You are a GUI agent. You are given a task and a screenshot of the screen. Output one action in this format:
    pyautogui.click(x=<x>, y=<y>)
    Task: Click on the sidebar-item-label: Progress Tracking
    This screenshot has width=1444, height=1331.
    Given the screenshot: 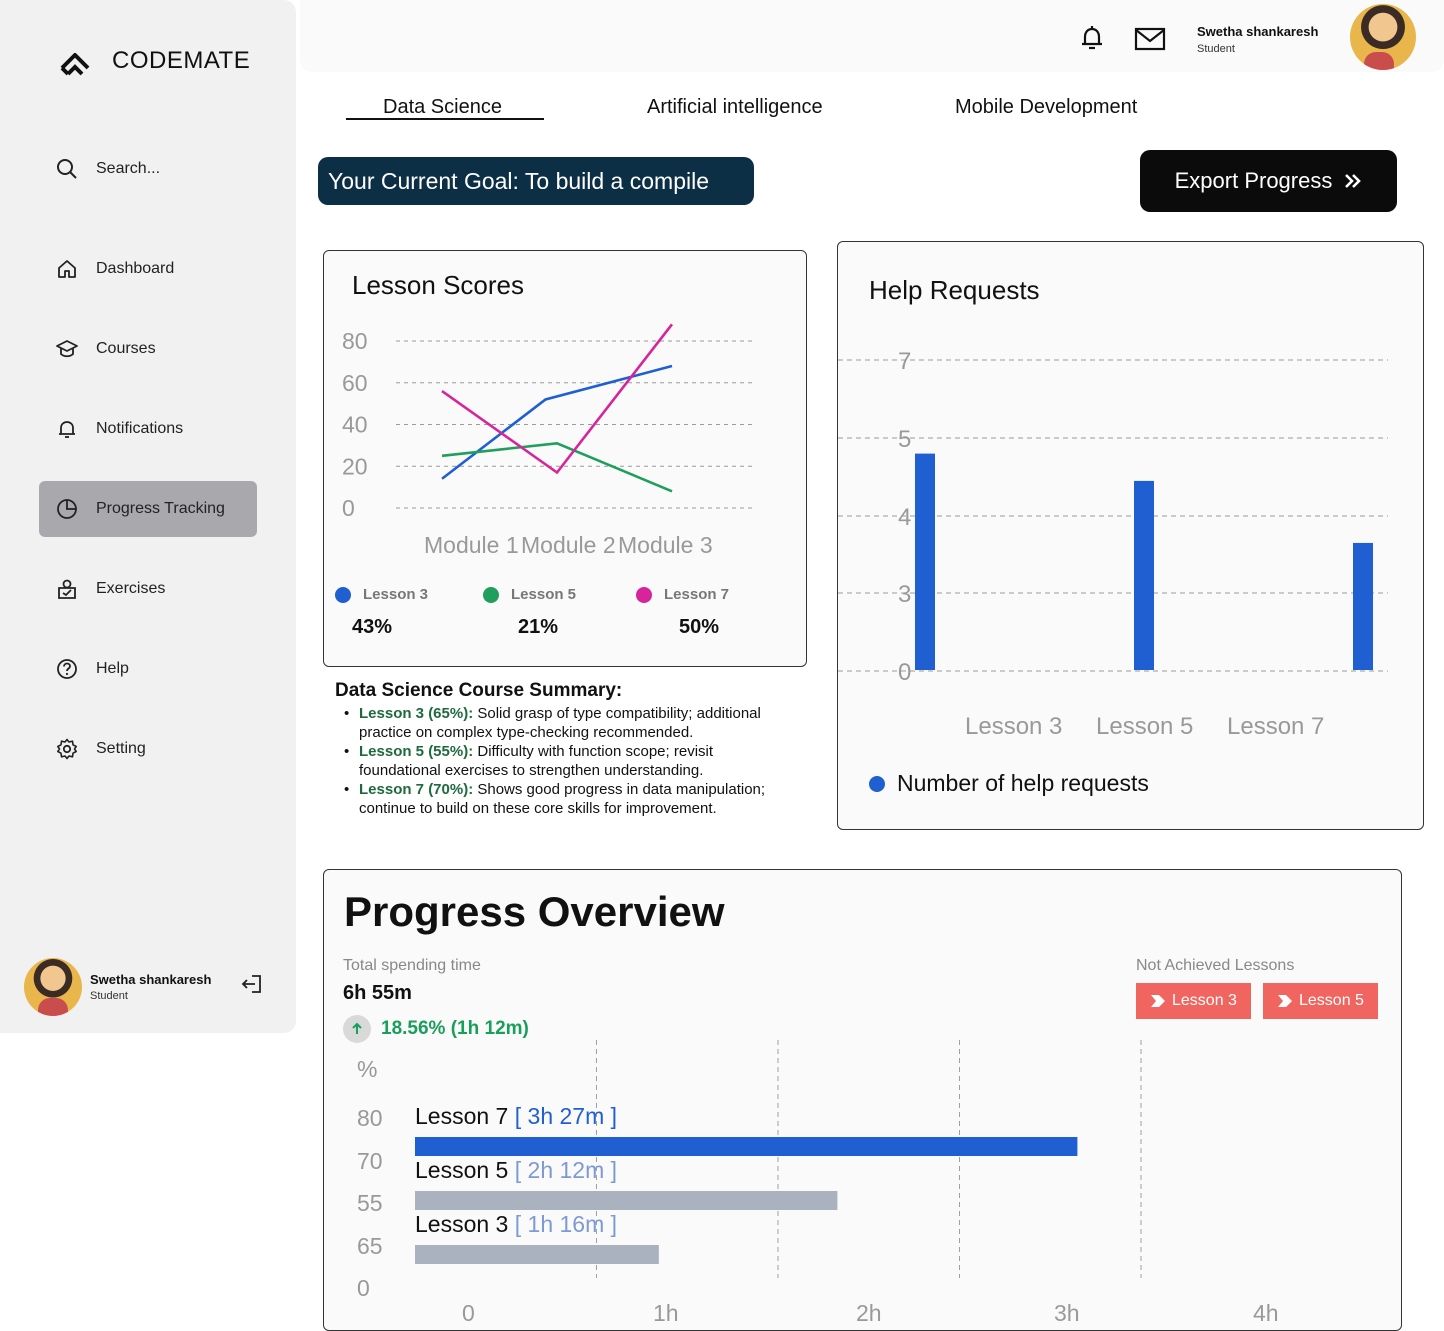 What is the action you would take?
    pyautogui.click(x=160, y=508)
    